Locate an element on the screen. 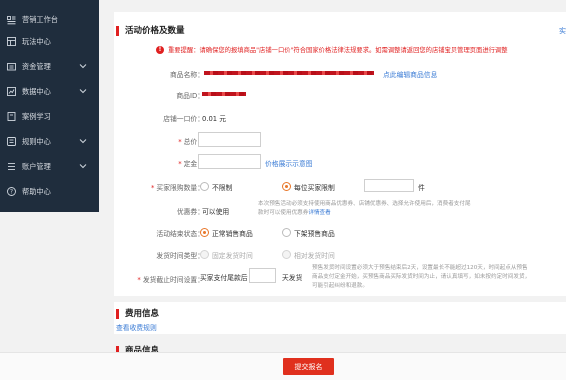 The width and height of the screenshot is (566, 380). sidebar-item-marketing-workbench: 营销工作台 is located at coordinates (49, 20).